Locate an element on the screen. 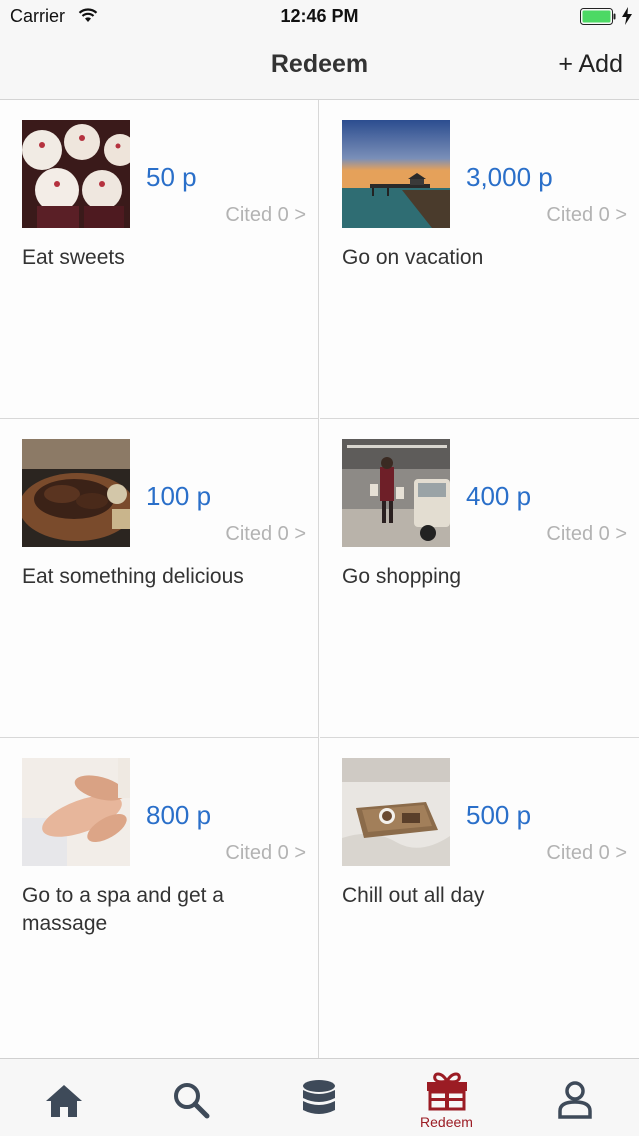 The width and height of the screenshot is (639, 1137). gift-icon is located at coordinates (446, 1091).